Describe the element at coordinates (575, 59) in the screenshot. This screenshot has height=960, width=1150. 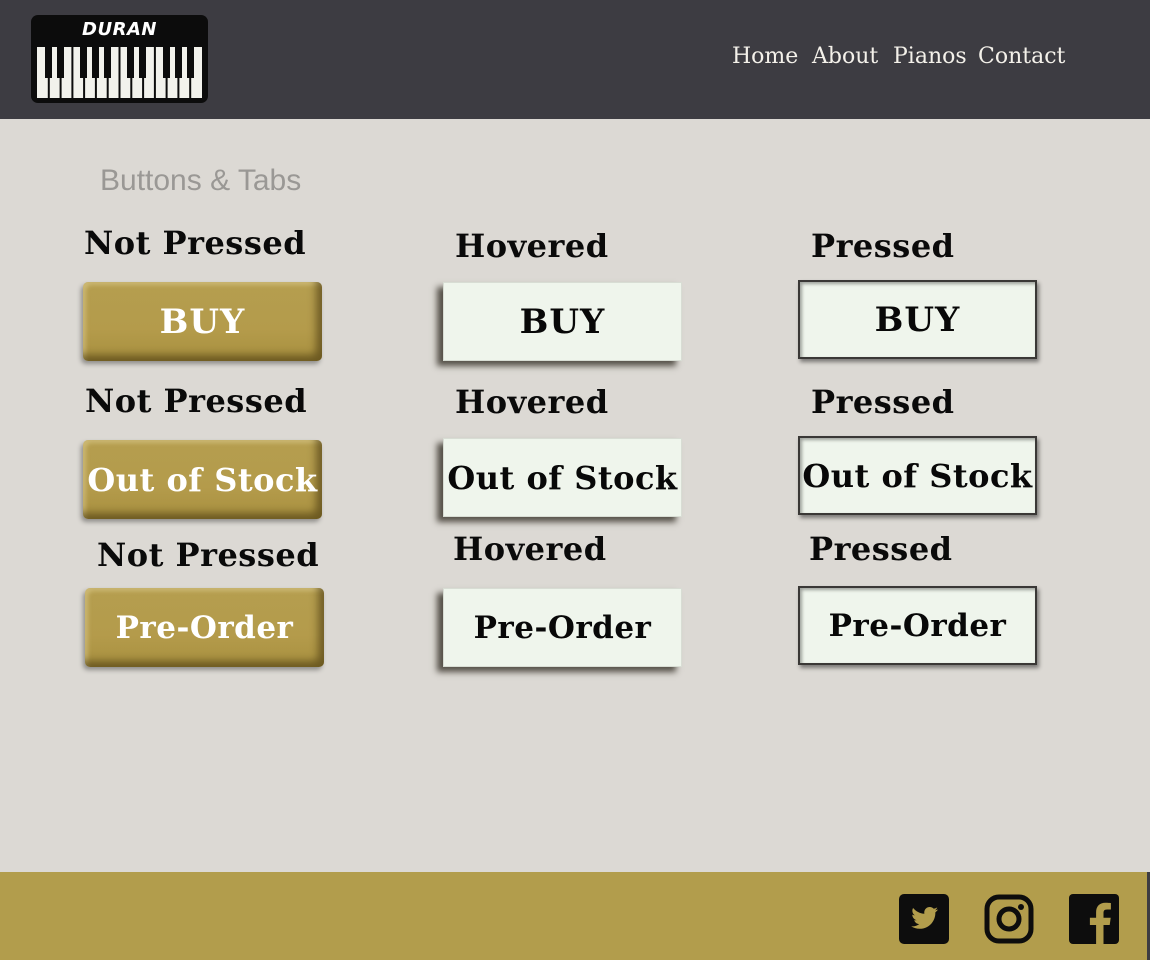
I see `site-header: DURAN Home About Pianos Contact` at that location.